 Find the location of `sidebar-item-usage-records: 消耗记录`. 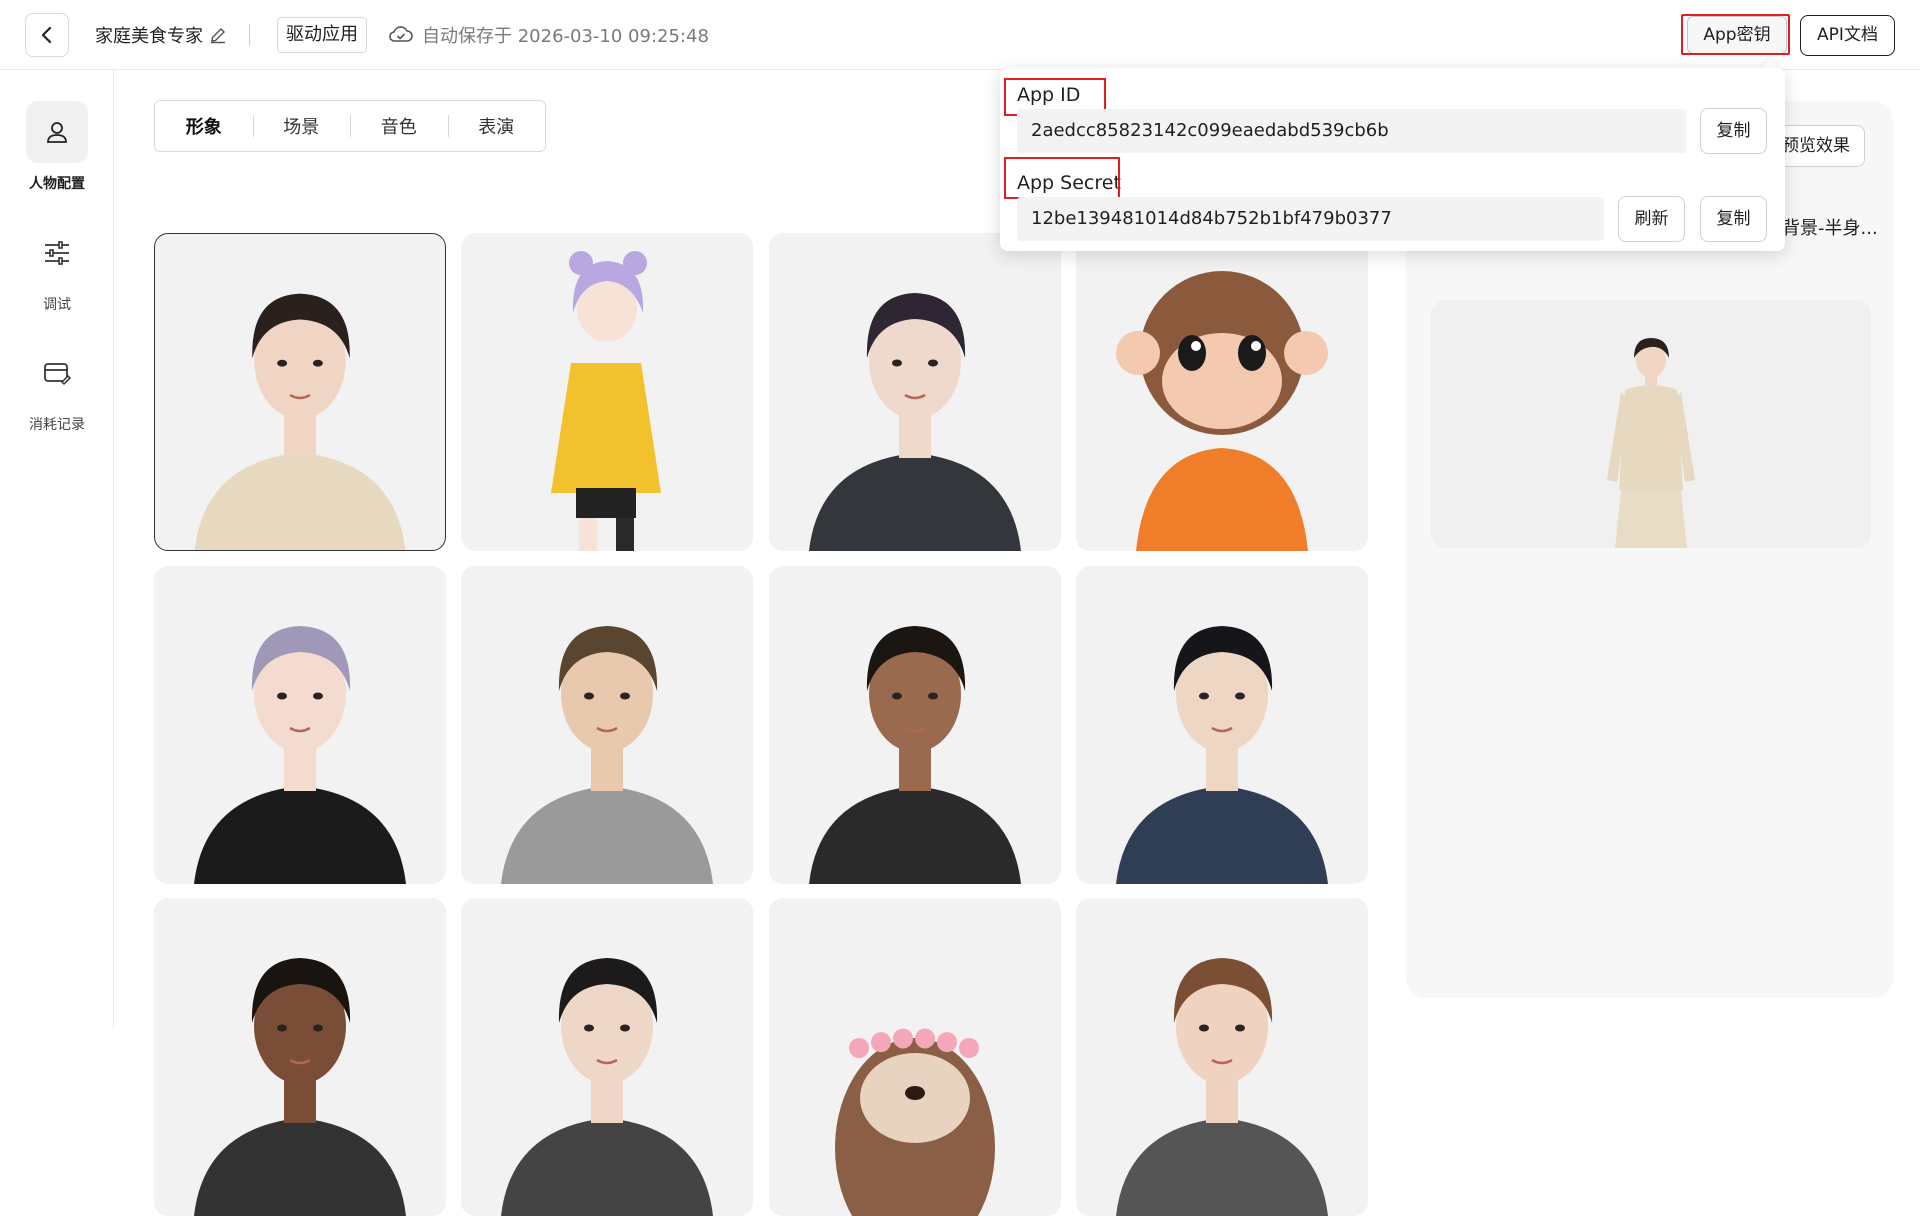

sidebar-item-usage-records: 消耗记录 is located at coordinates (57, 388).